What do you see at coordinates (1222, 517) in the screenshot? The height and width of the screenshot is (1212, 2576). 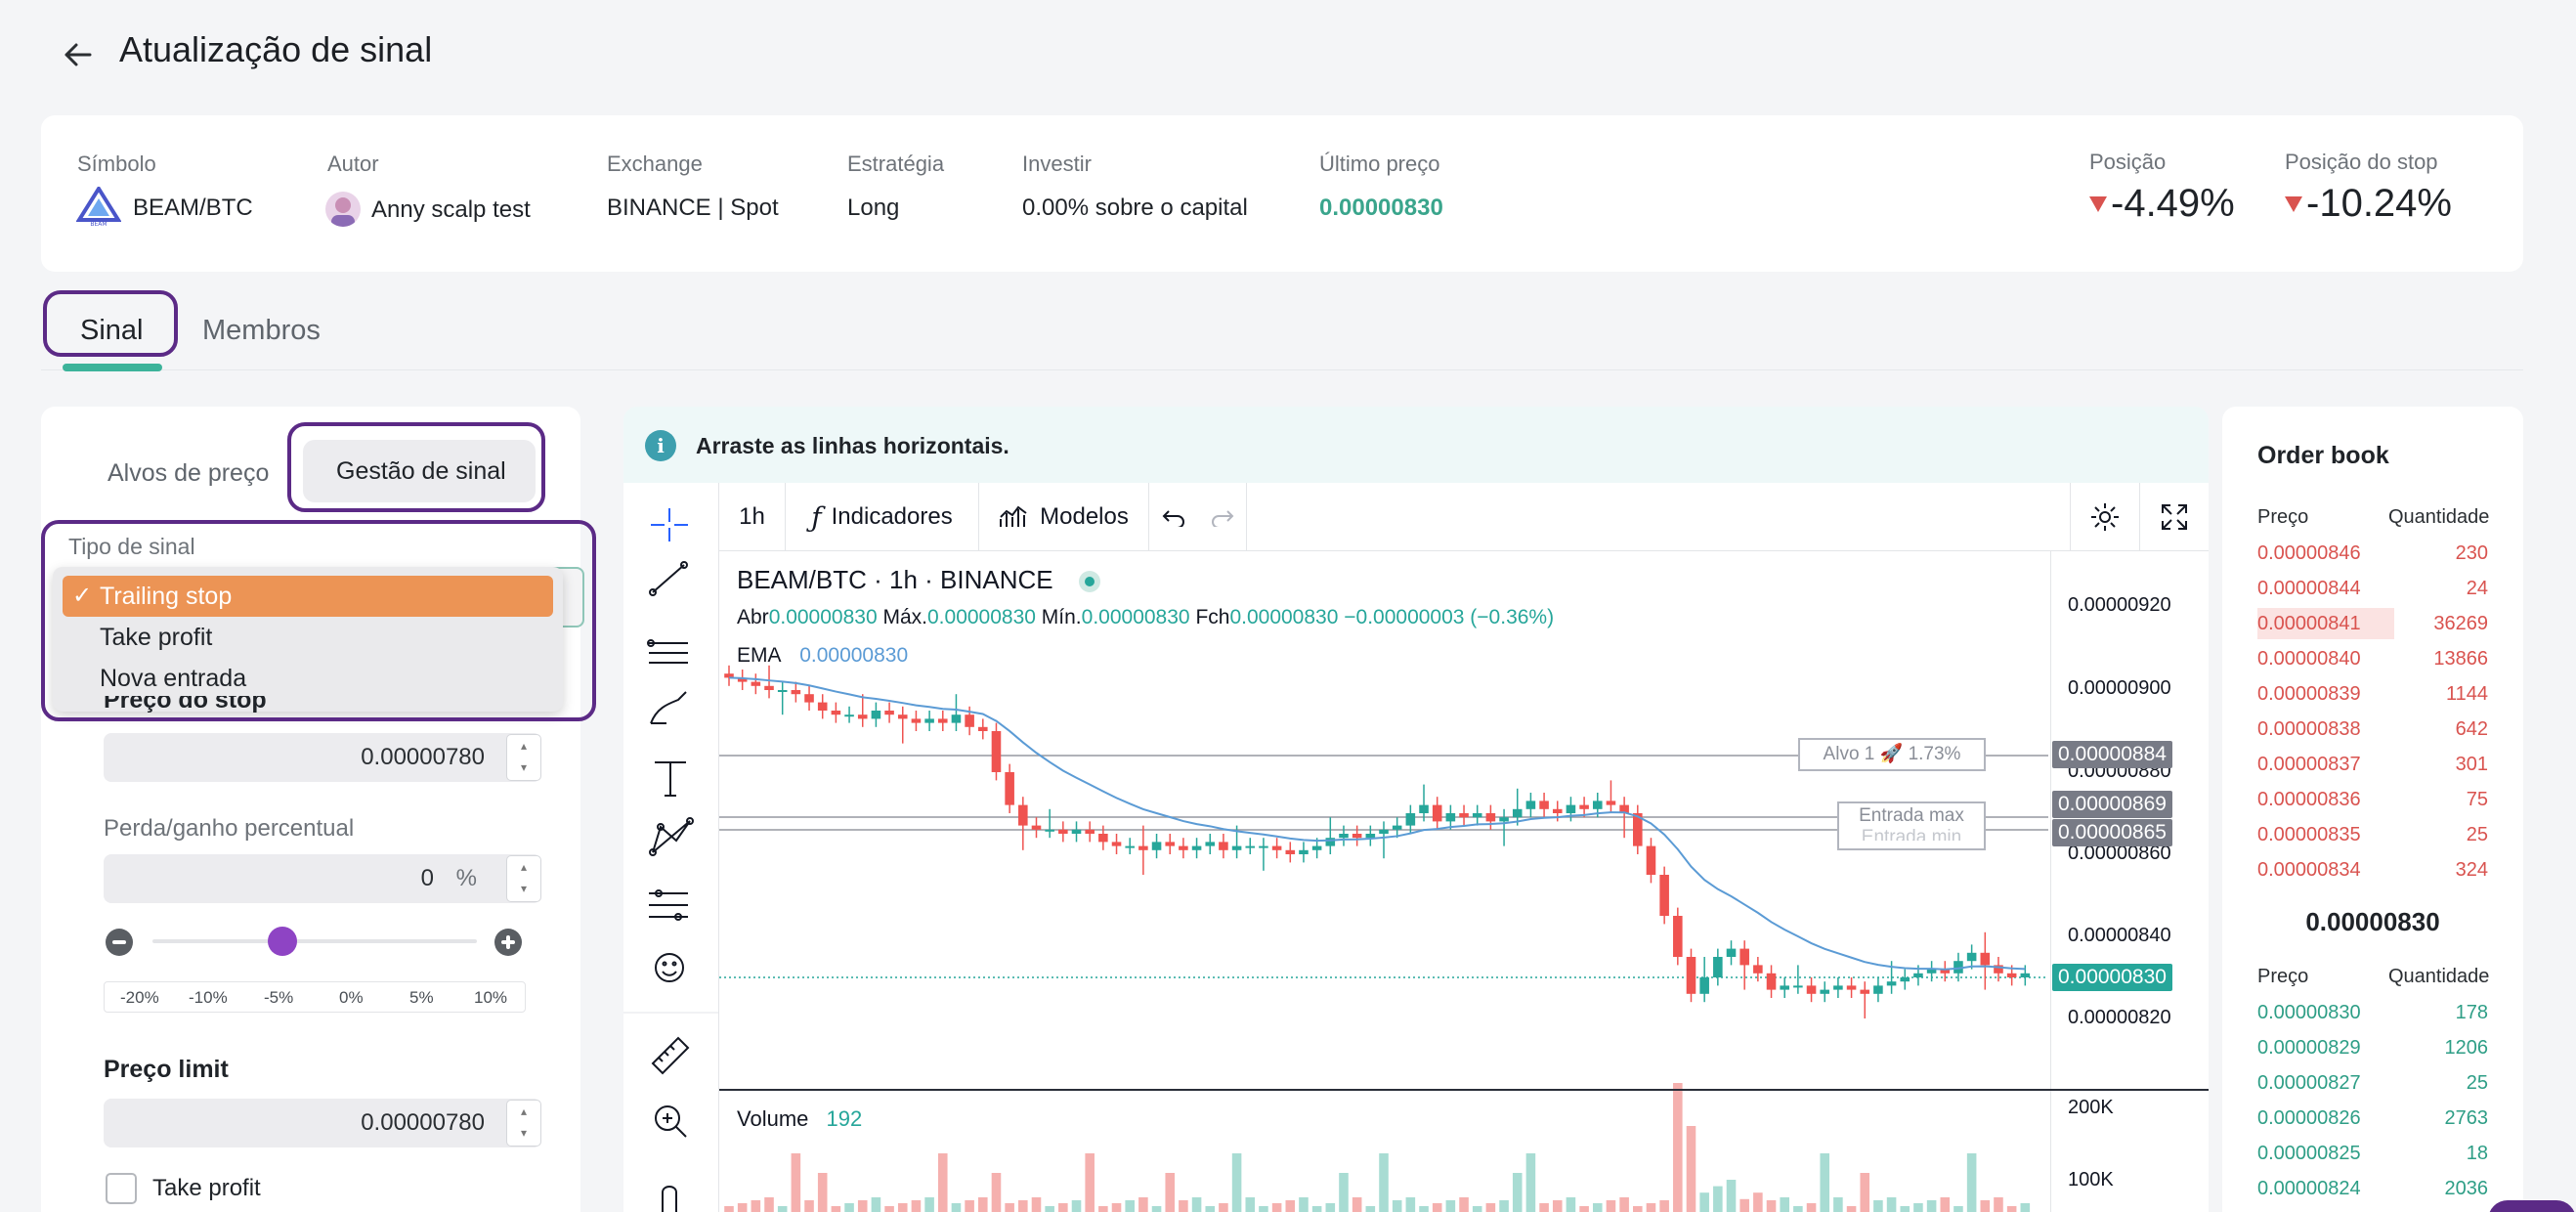 I see `redo-icon` at bounding box center [1222, 517].